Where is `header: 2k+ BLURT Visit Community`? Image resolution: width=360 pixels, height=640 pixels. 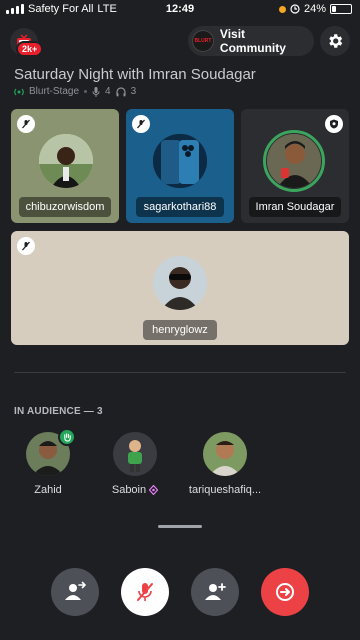 header: 2k+ BLURT Visit Community is located at coordinates (180, 42).